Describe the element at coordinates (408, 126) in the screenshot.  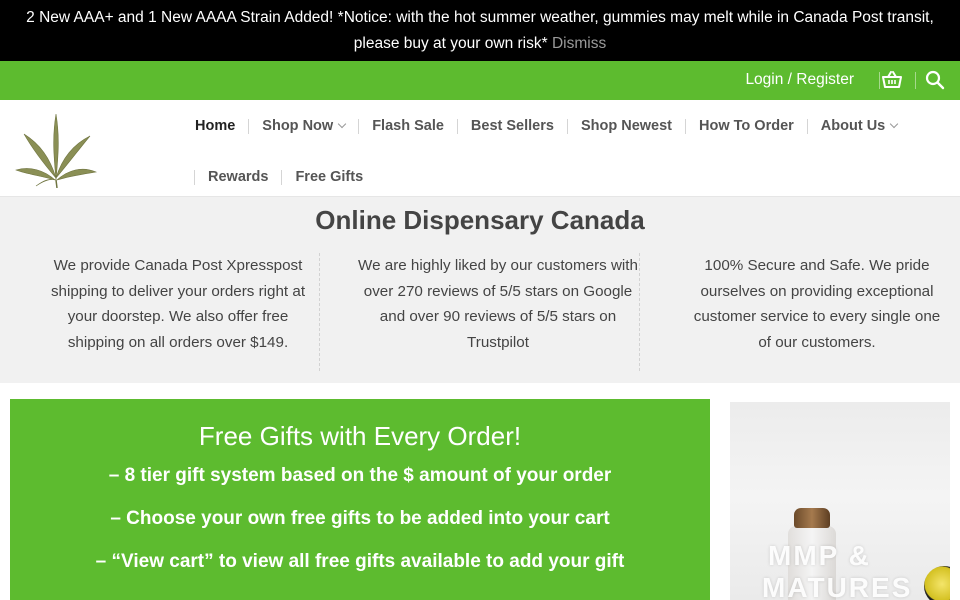
I see `nav-flash-sale: Flash Sale` at that location.